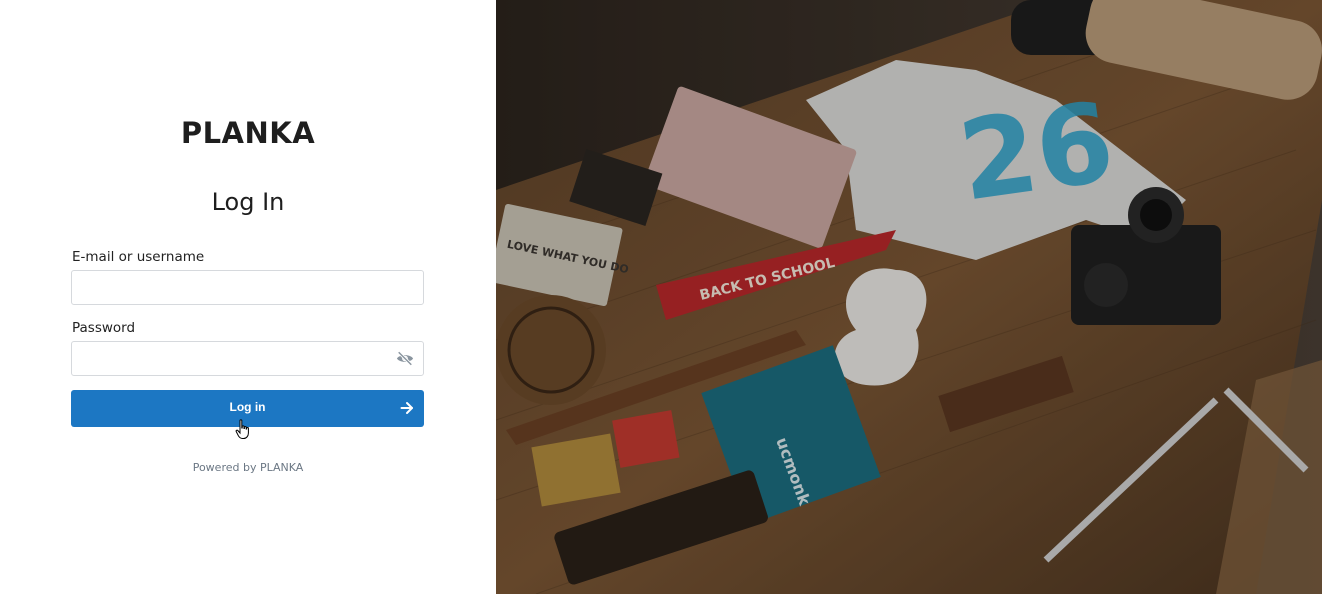 Image resolution: width=1322 pixels, height=594 pixels. I want to click on eye-slash-icon, so click(405, 358).